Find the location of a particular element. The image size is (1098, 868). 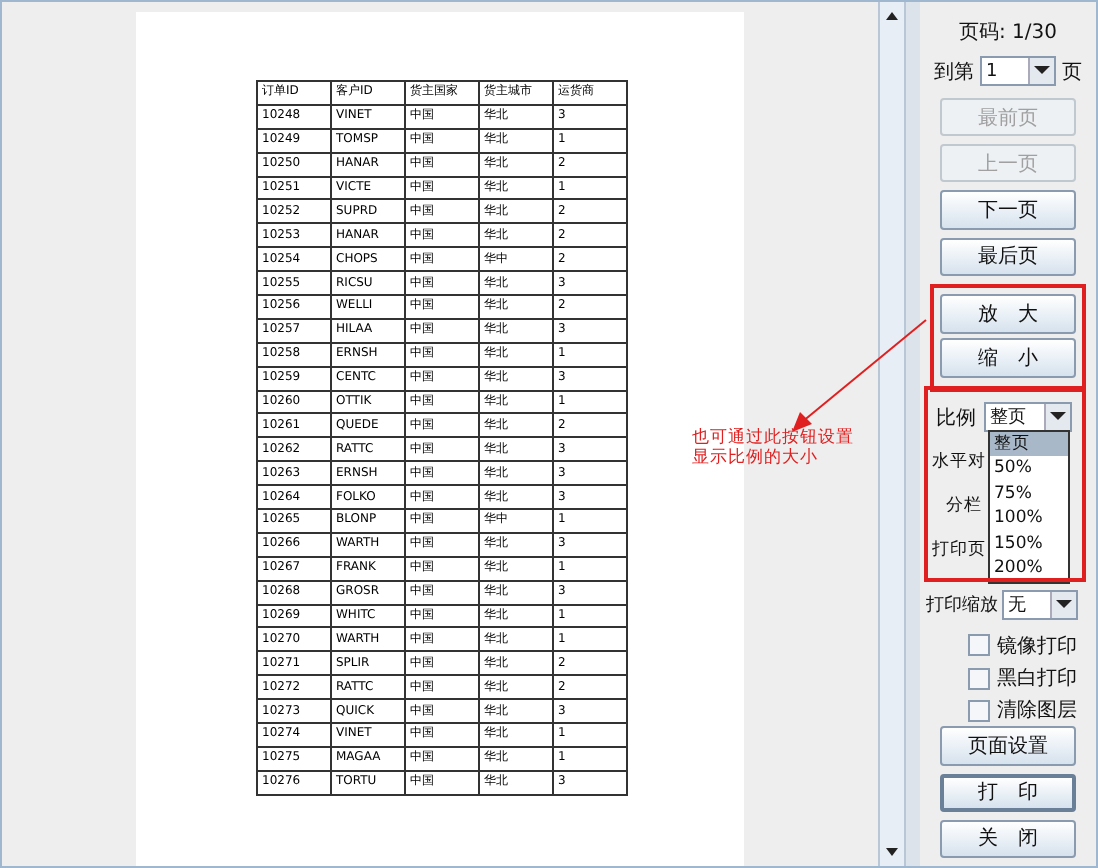

zoom-button: 缩 小 is located at coordinates (1008, 357).